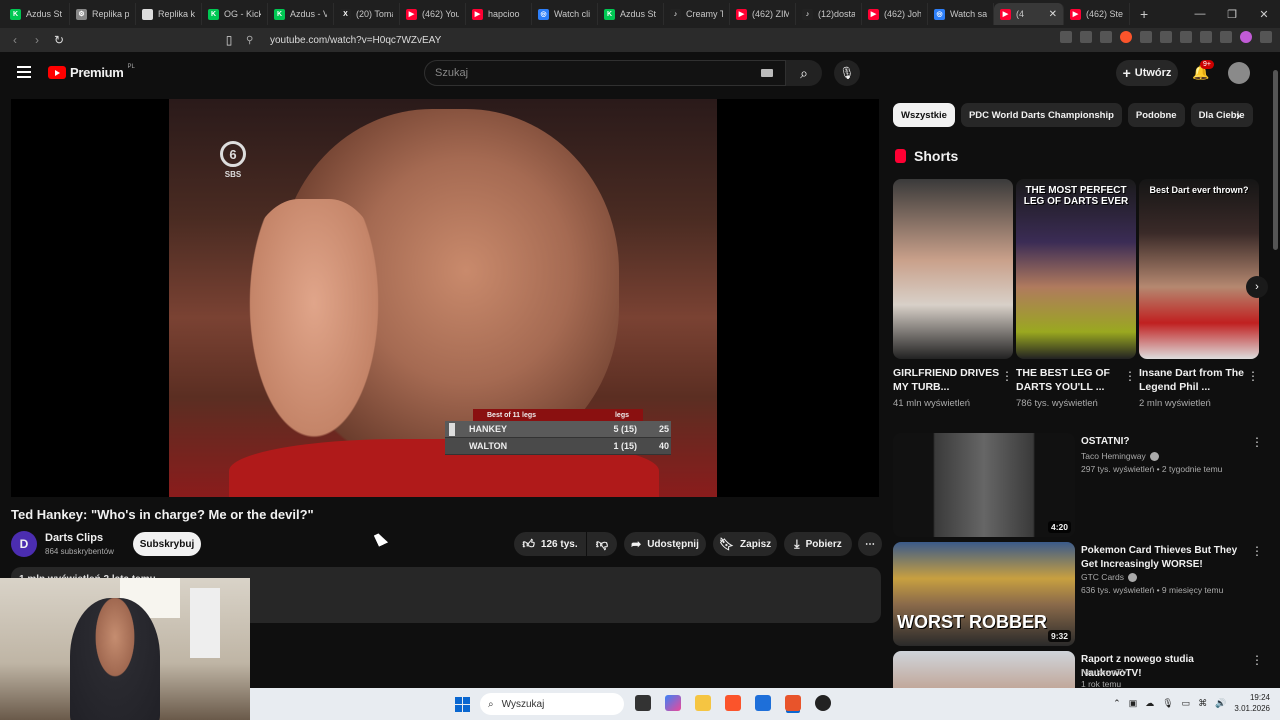 The width and height of the screenshot is (1280, 720). What do you see at coordinates (1165, 442) in the screenshot?
I see `video-title-link: OSTATNI?` at bounding box center [1165, 442].